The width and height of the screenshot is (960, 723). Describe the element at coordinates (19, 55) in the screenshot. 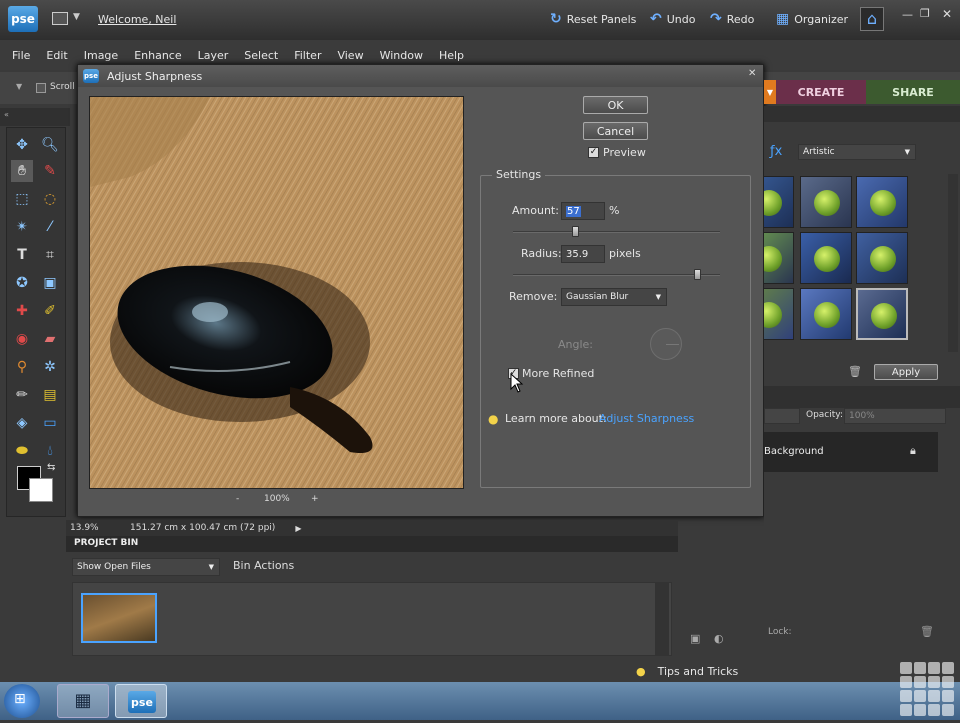

I see `menu-file: File` at that location.